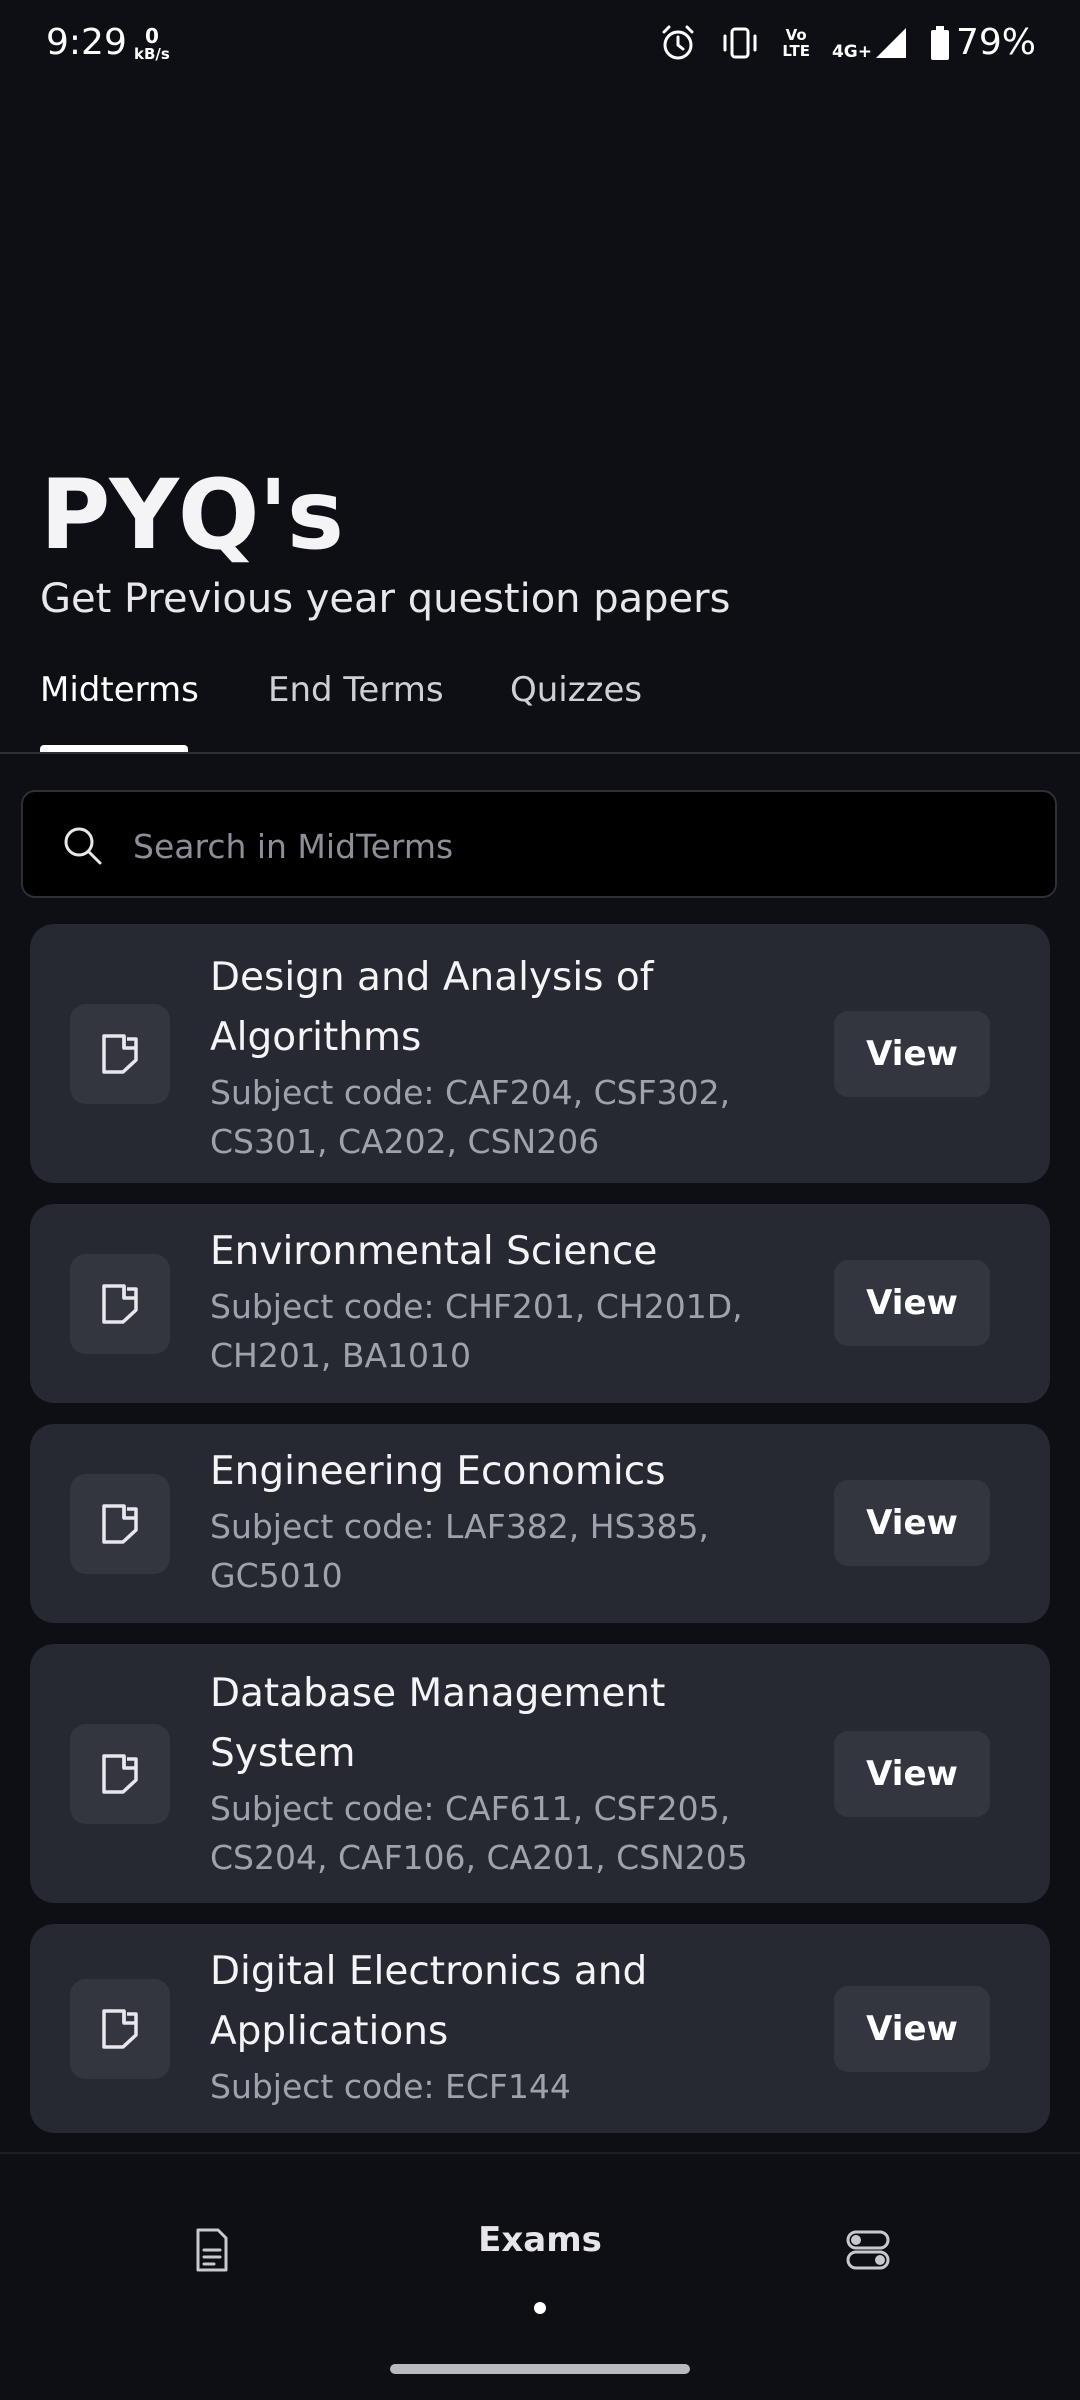  I want to click on network-type: 4G+, so click(851, 51).